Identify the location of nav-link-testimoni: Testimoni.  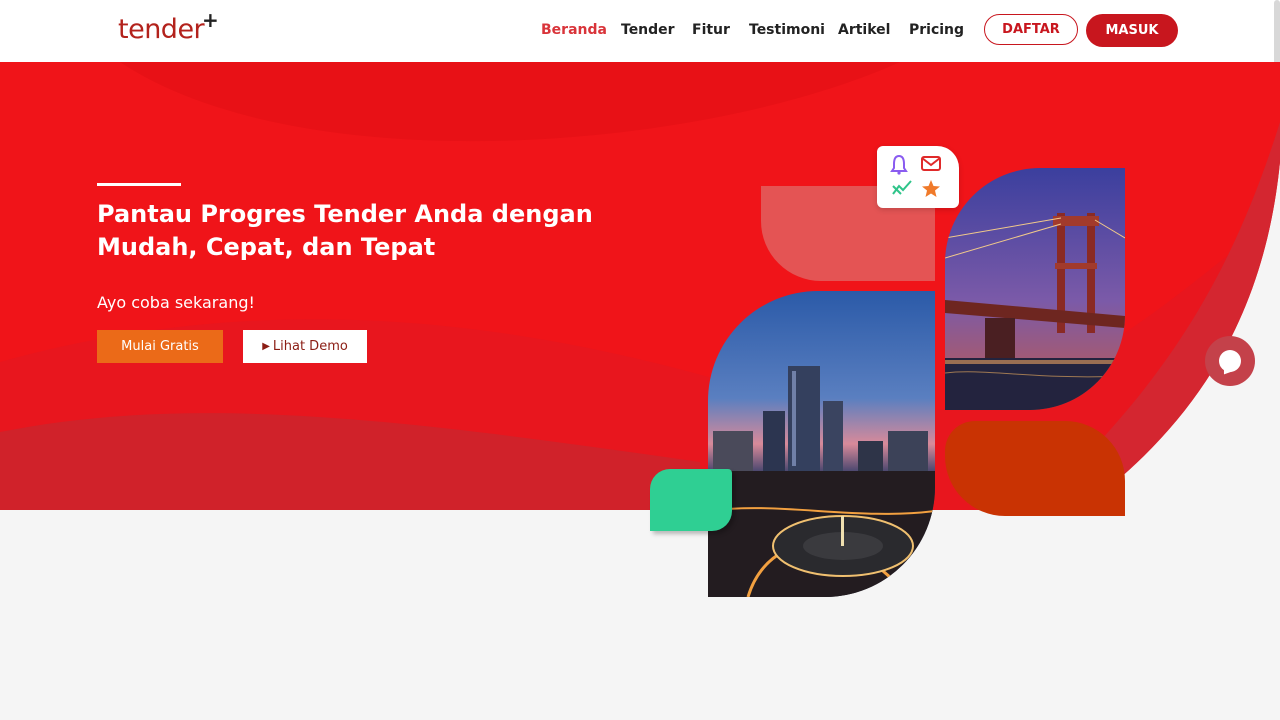
(787, 30).